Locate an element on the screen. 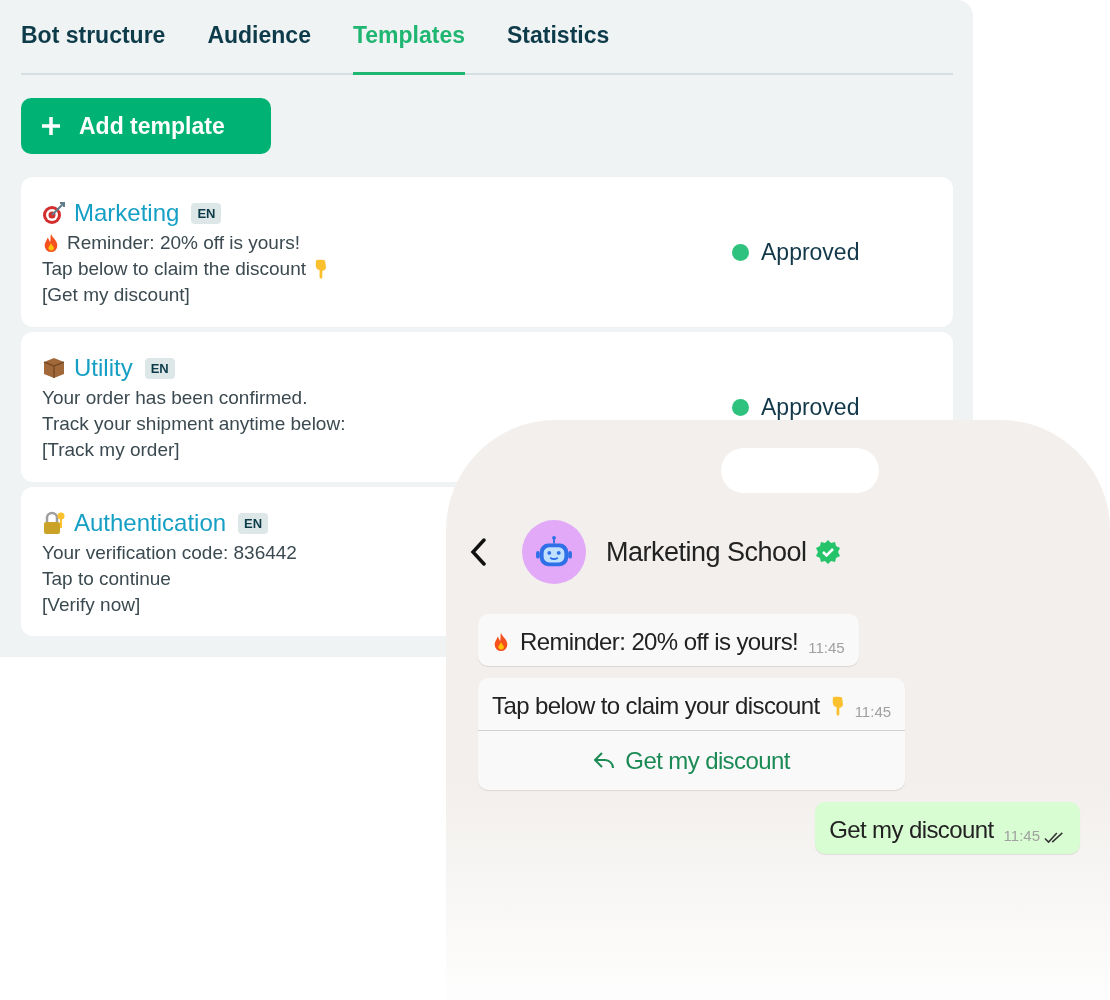 The height and width of the screenshot is (1000, 1110). box-icon is located at coordinates (54, 368).